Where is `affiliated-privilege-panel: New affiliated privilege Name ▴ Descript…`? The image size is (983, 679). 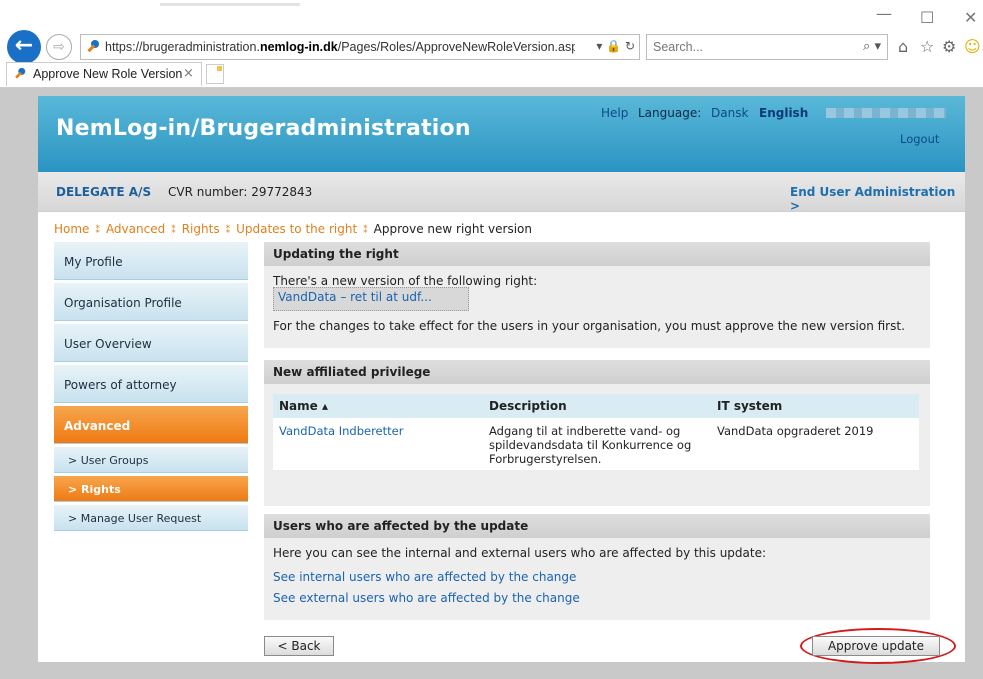 affiliated-privilege-panel: New affiliated privilege Name ▴ Descript… is located at coordinates (597, 433).